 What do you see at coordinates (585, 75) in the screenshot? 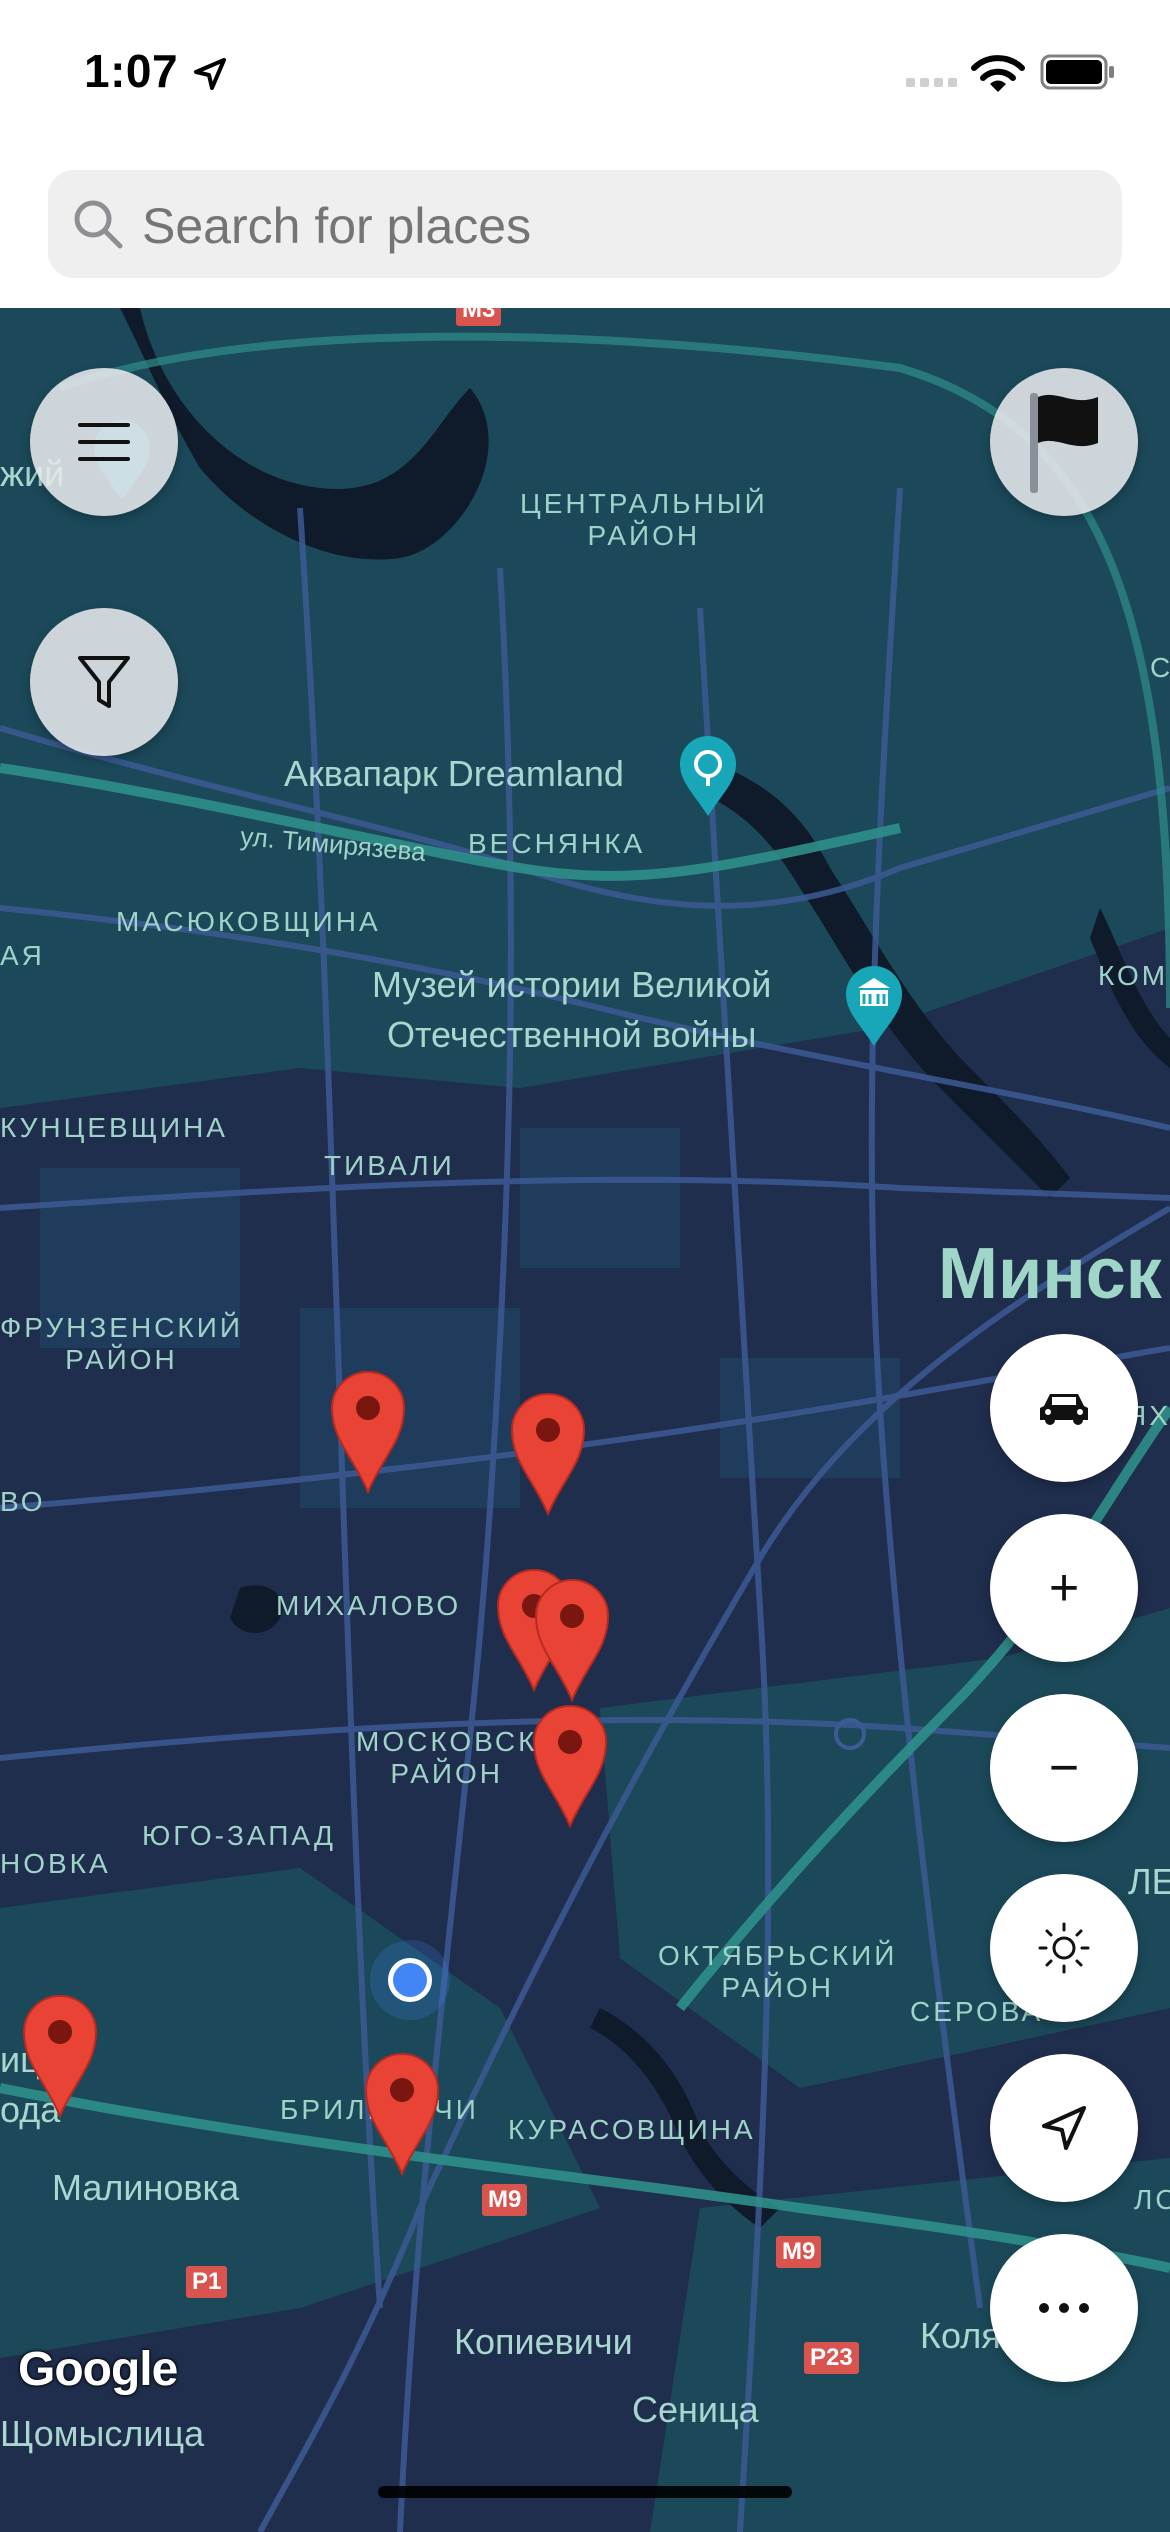
I see `status-bar: 1:07` at bounding box center [585, 75].